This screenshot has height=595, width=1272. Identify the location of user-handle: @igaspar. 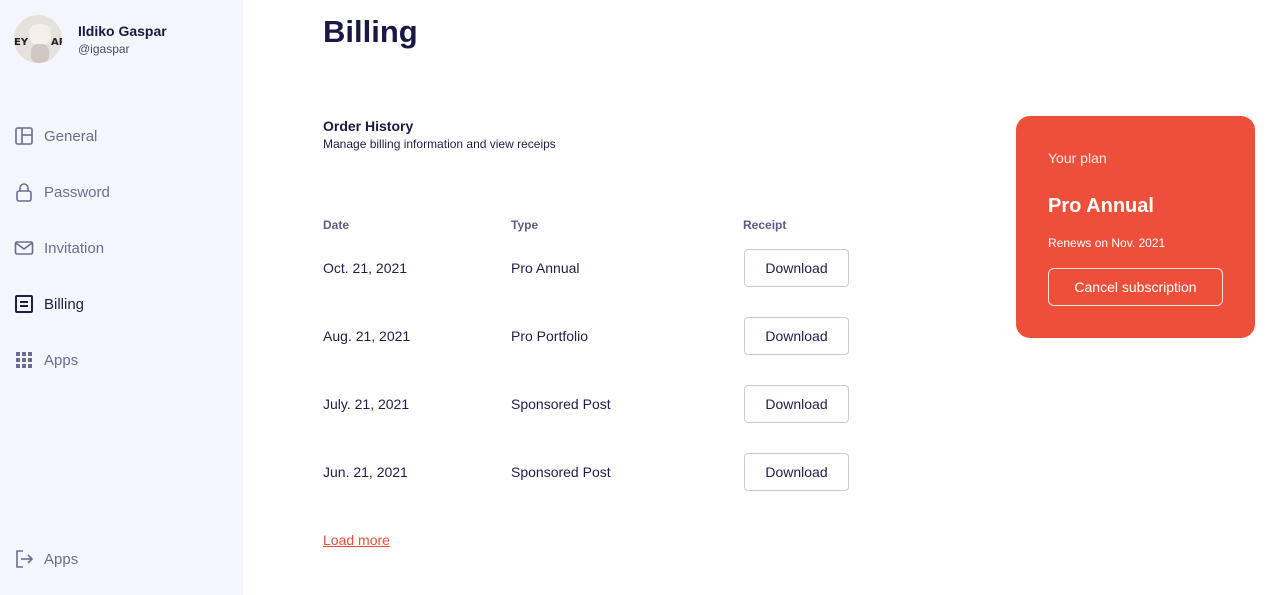
(104, 49).